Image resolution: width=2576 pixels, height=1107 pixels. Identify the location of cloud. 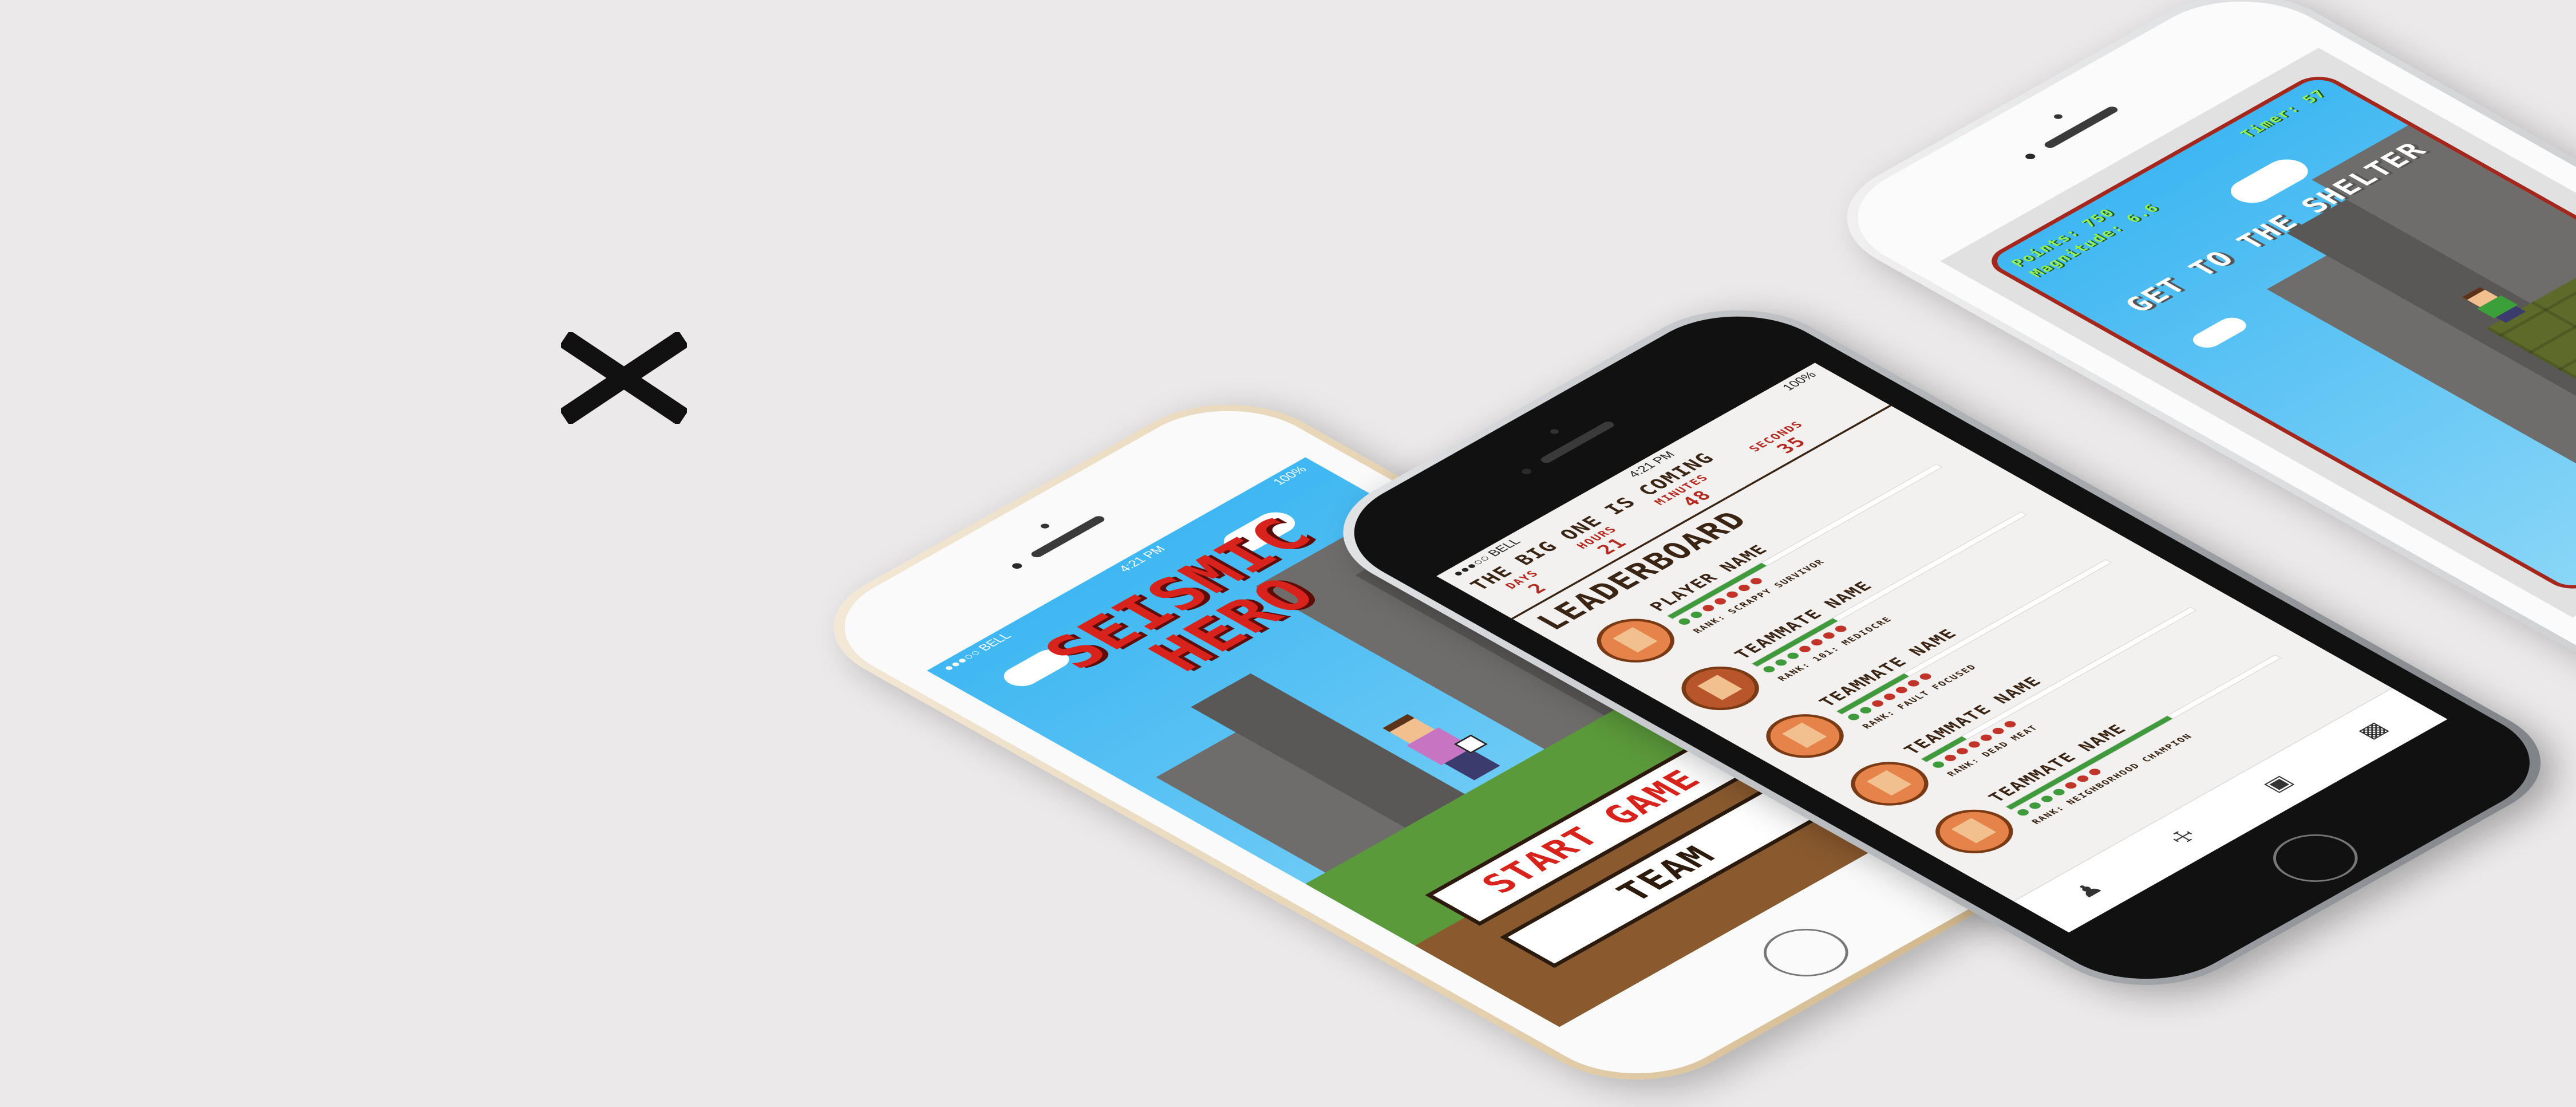
(2219, 332).